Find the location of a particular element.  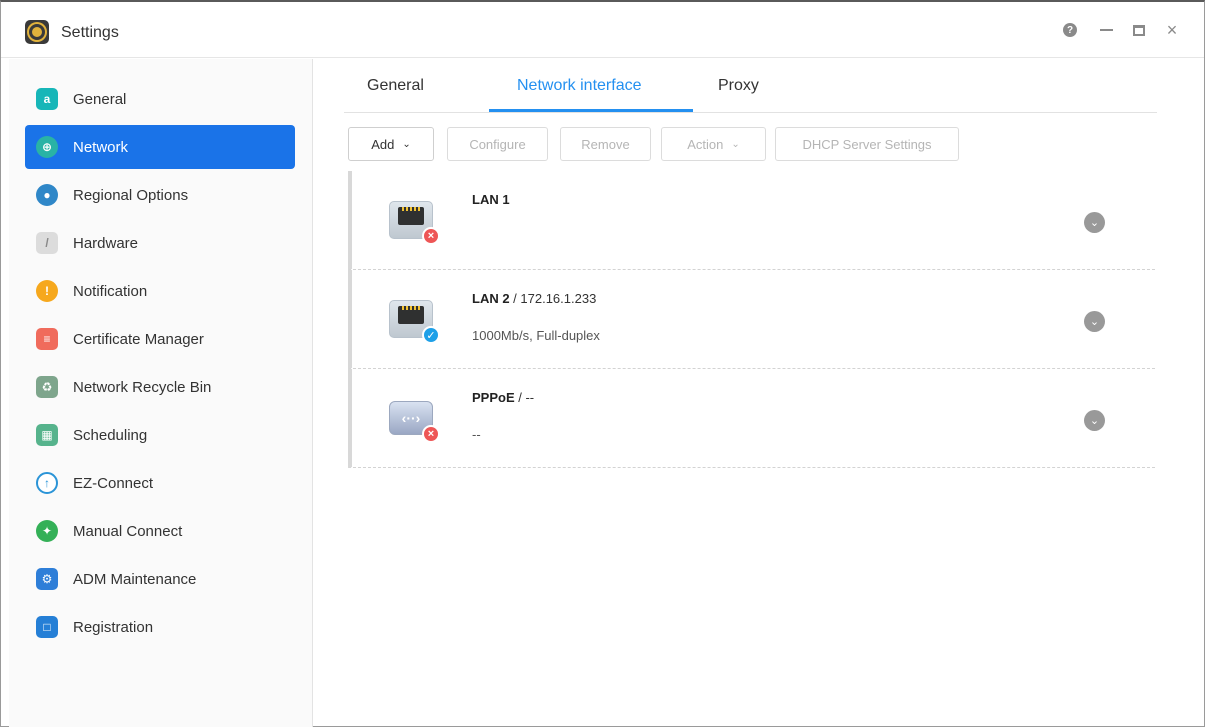

maximize-button is located at coordinates (1139, 30).